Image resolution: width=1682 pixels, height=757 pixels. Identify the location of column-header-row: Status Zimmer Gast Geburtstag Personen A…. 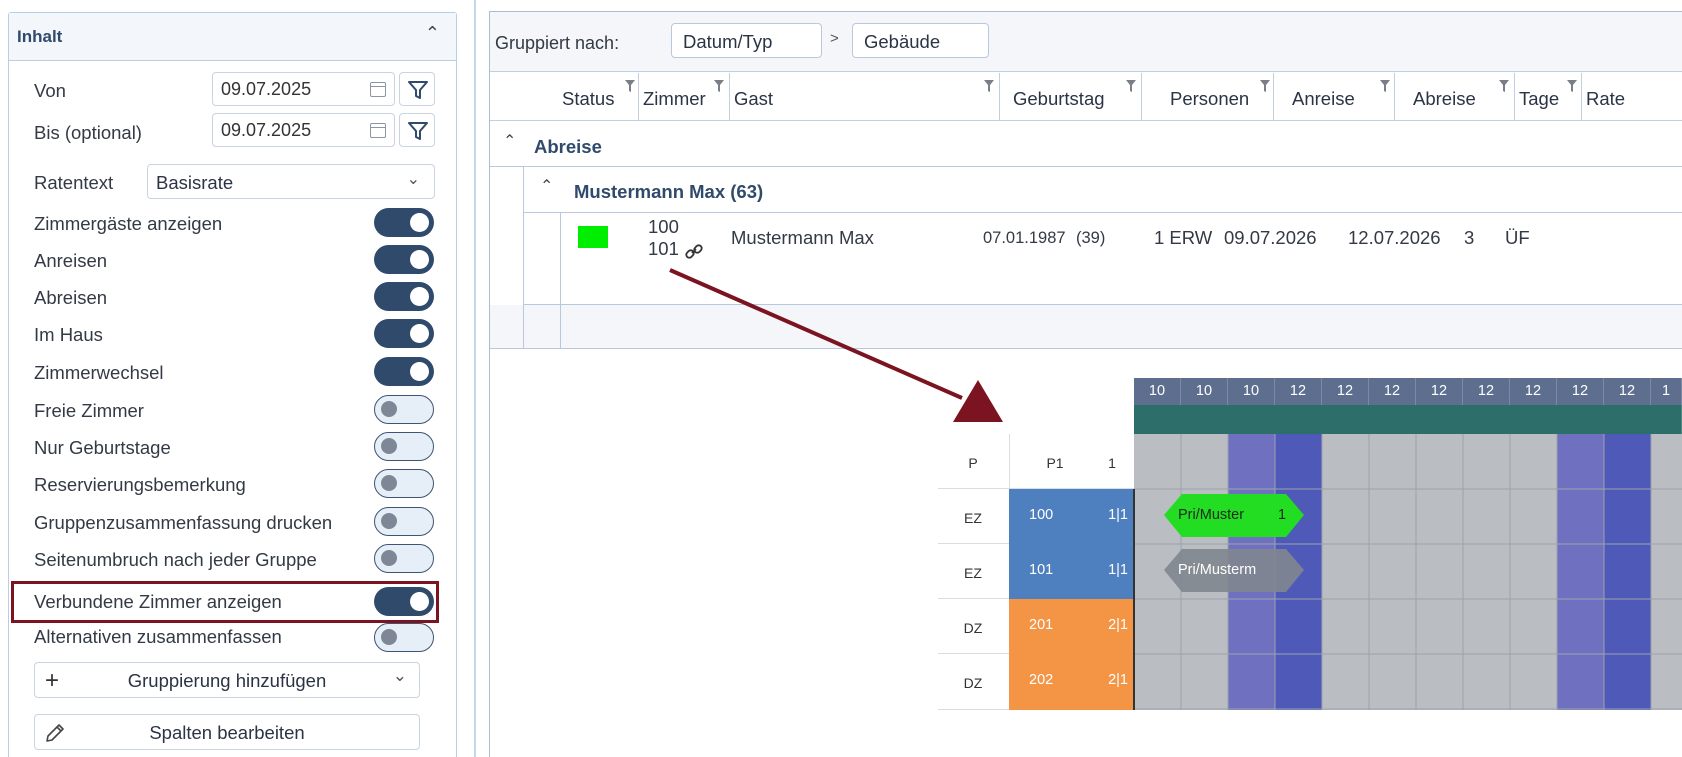
(1086, 97).